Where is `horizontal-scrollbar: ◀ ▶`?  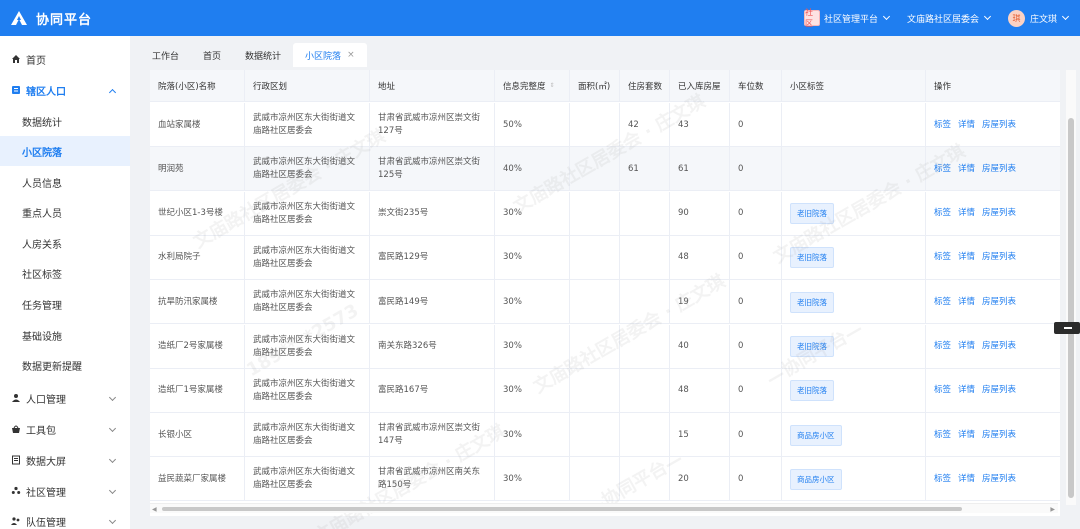
horizontal-scrollbar: ◀ ▶ is located at coordinates (604, 508).